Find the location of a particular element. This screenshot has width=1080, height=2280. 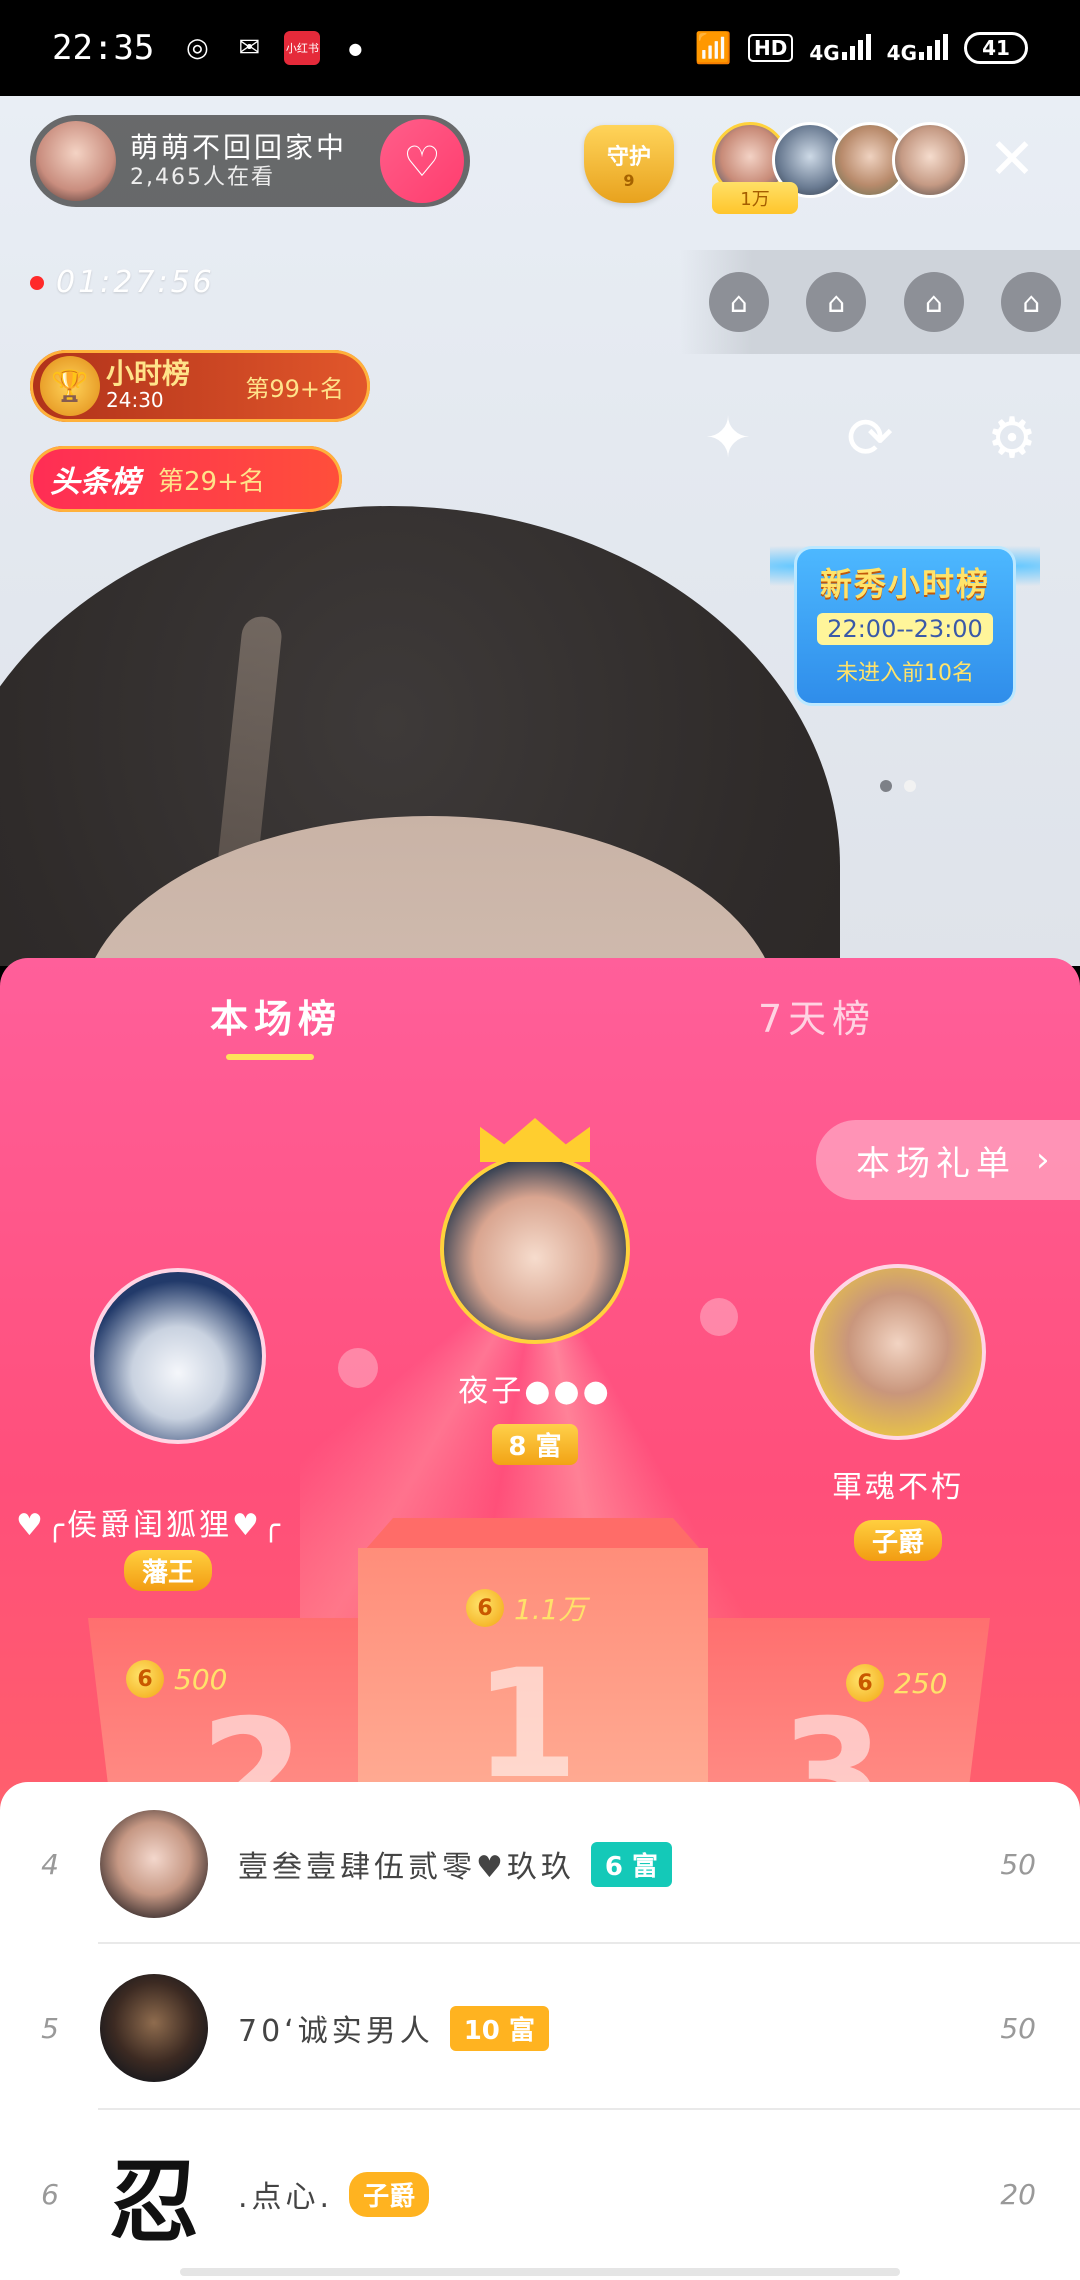

user-name: 壹叁壹肆伍贰零♥玖玖 is located at coordinates (406, 1867).